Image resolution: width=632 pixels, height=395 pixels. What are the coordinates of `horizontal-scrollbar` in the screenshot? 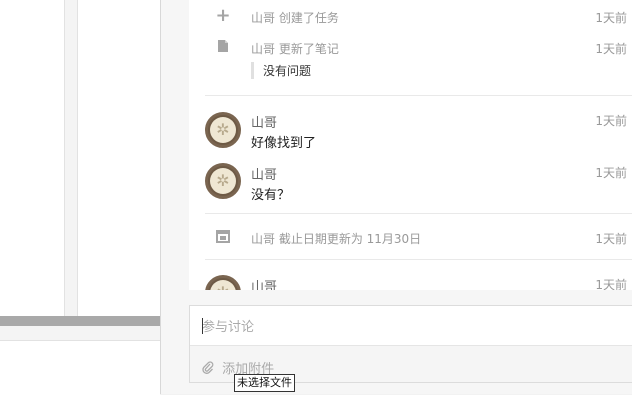 It's located at (80, 321).